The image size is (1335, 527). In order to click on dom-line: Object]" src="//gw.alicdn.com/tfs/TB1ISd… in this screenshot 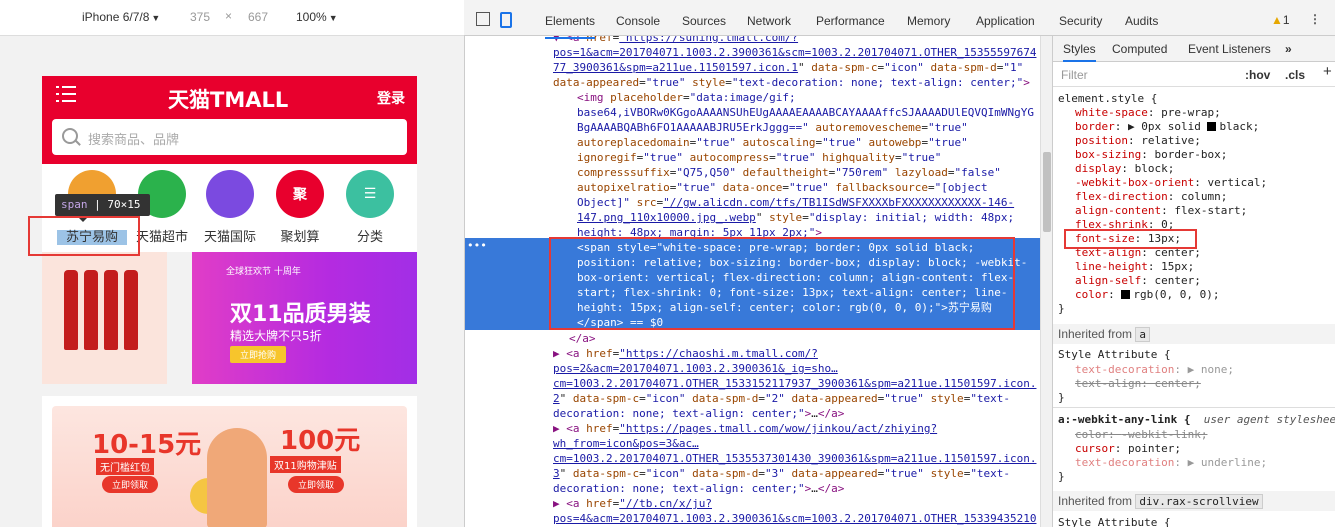, I will do `click(796, 202)`.